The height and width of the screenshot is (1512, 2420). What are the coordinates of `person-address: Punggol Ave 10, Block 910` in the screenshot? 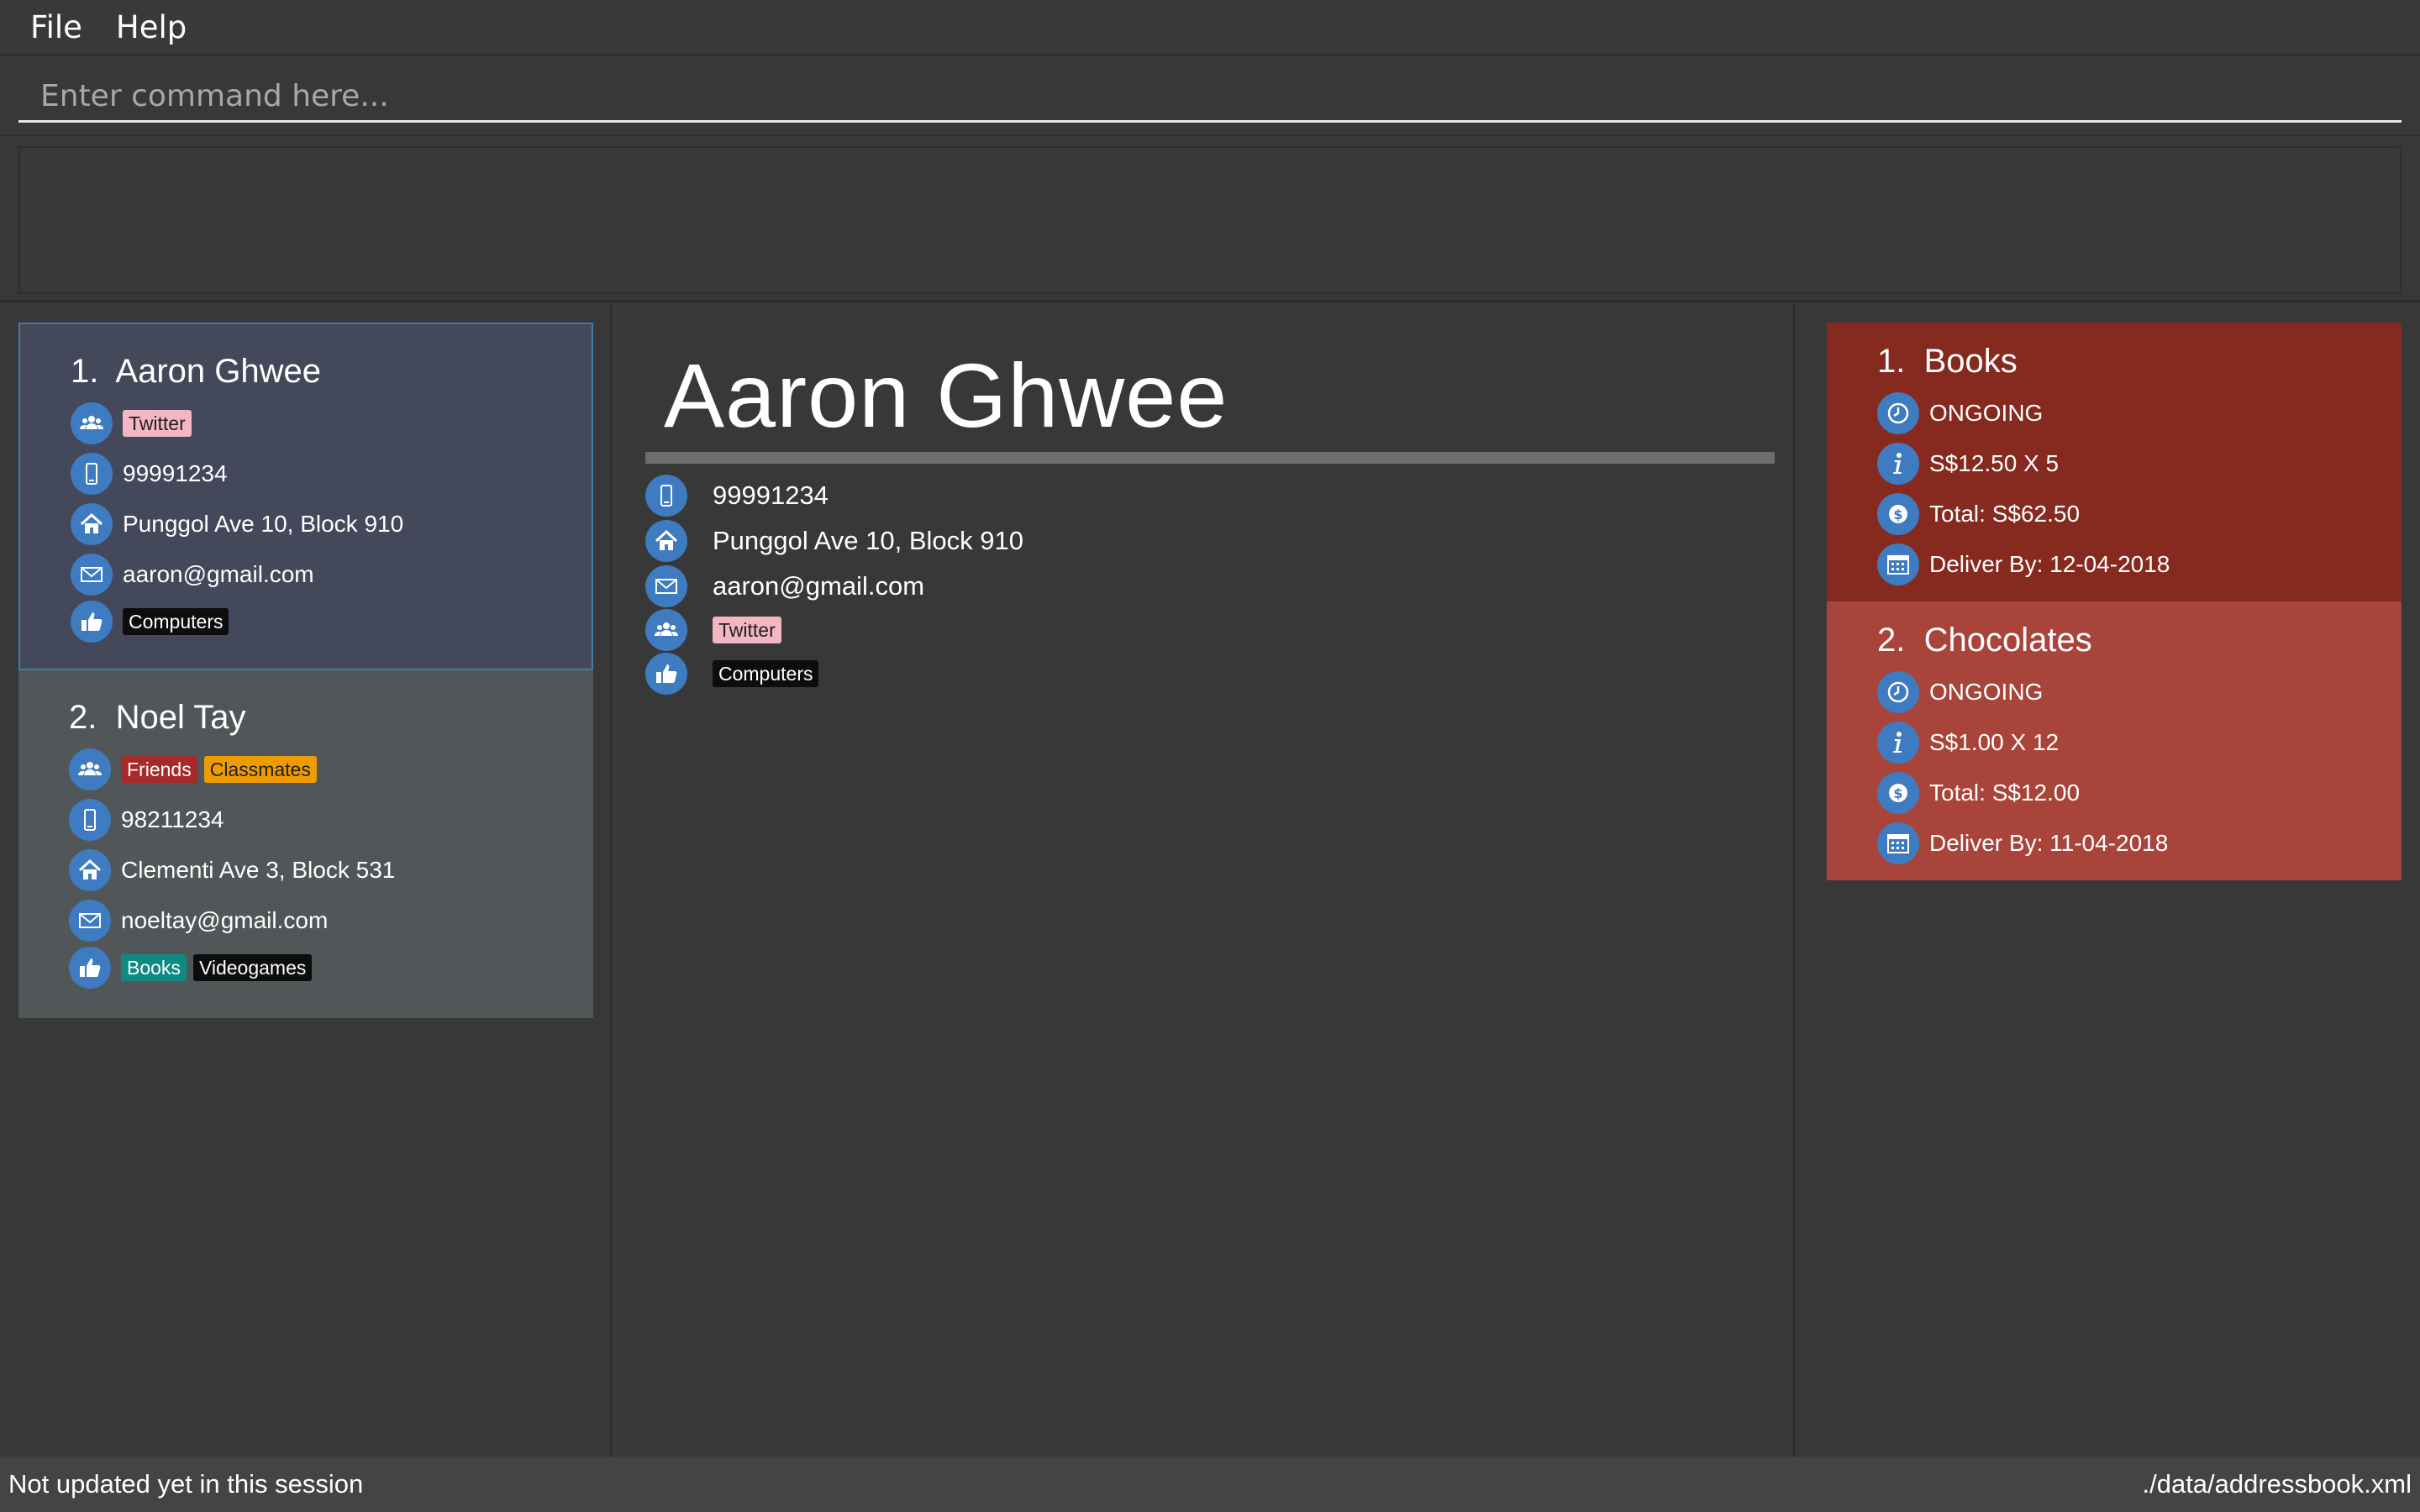 It's located at (263, 524).